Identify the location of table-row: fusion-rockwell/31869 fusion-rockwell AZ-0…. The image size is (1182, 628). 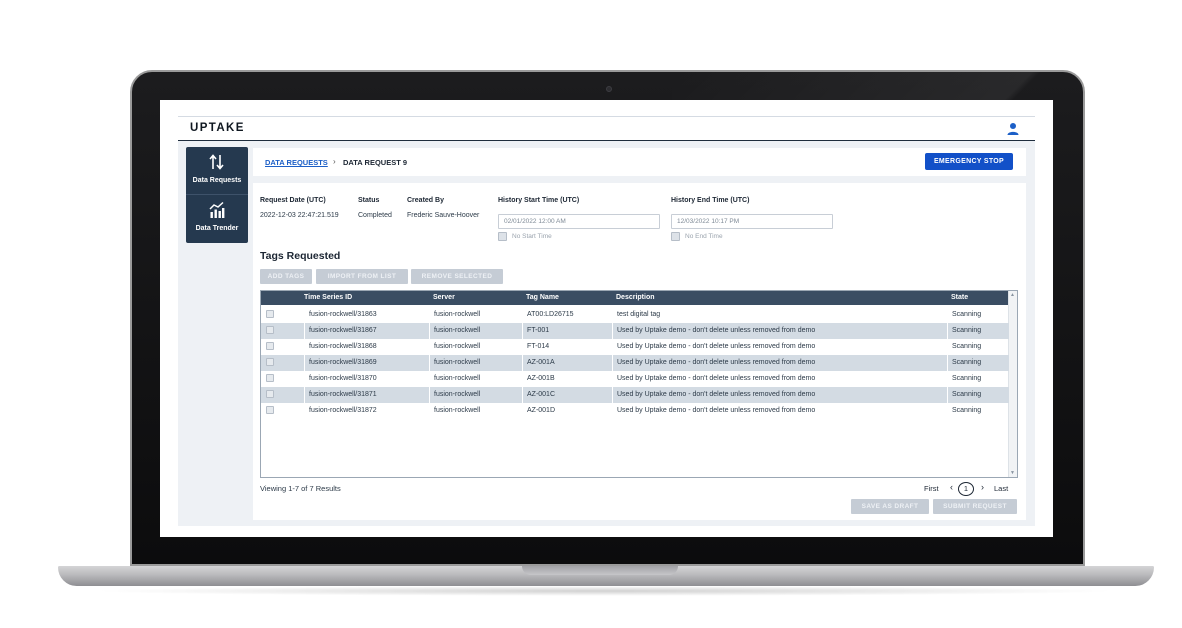
(635, 363).